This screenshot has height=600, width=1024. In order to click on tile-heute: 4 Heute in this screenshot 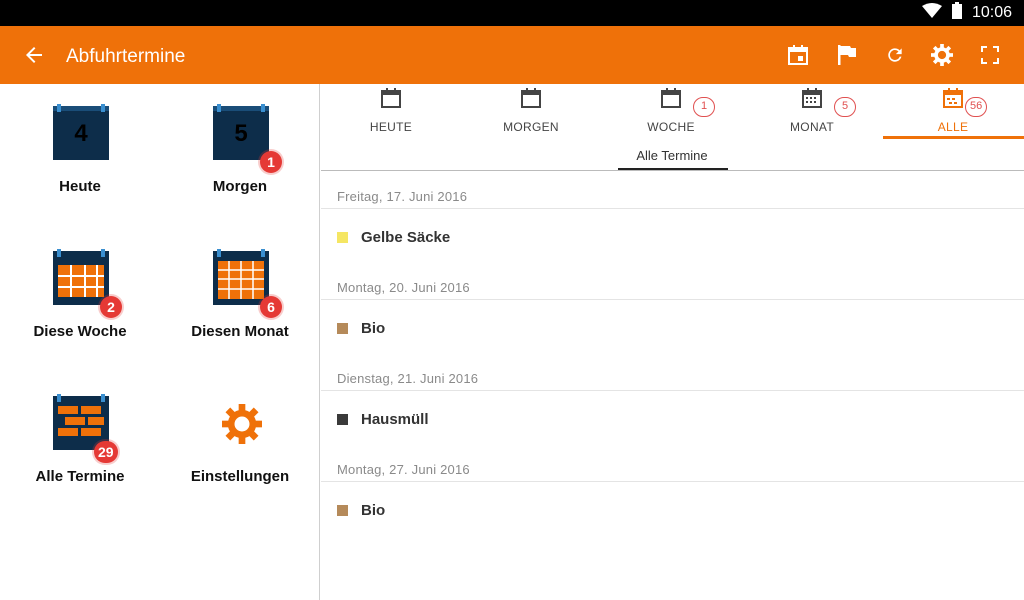, I will do `click(80, 154)`.